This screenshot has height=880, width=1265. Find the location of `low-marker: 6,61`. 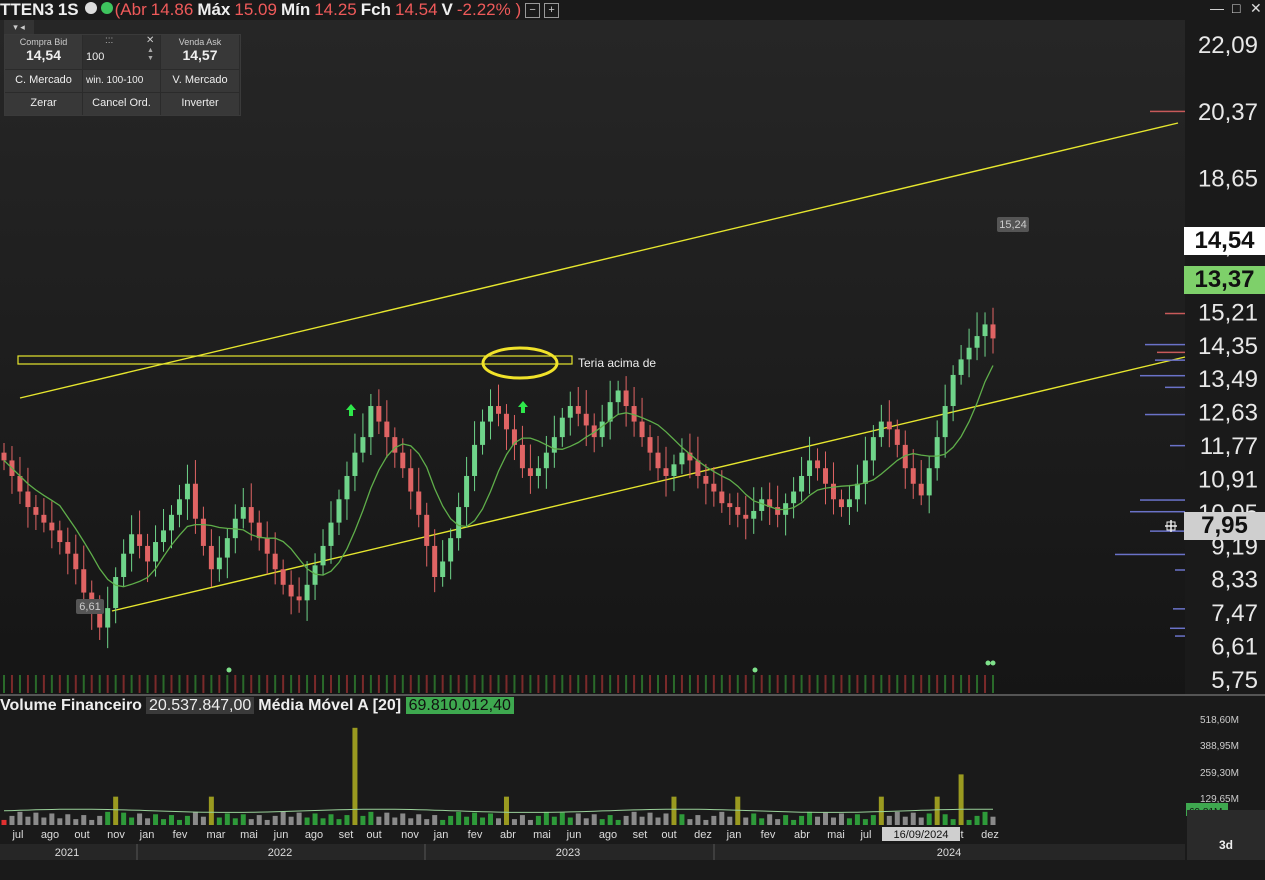

low-marker: 6,61 is located at coordinates (90, 606).